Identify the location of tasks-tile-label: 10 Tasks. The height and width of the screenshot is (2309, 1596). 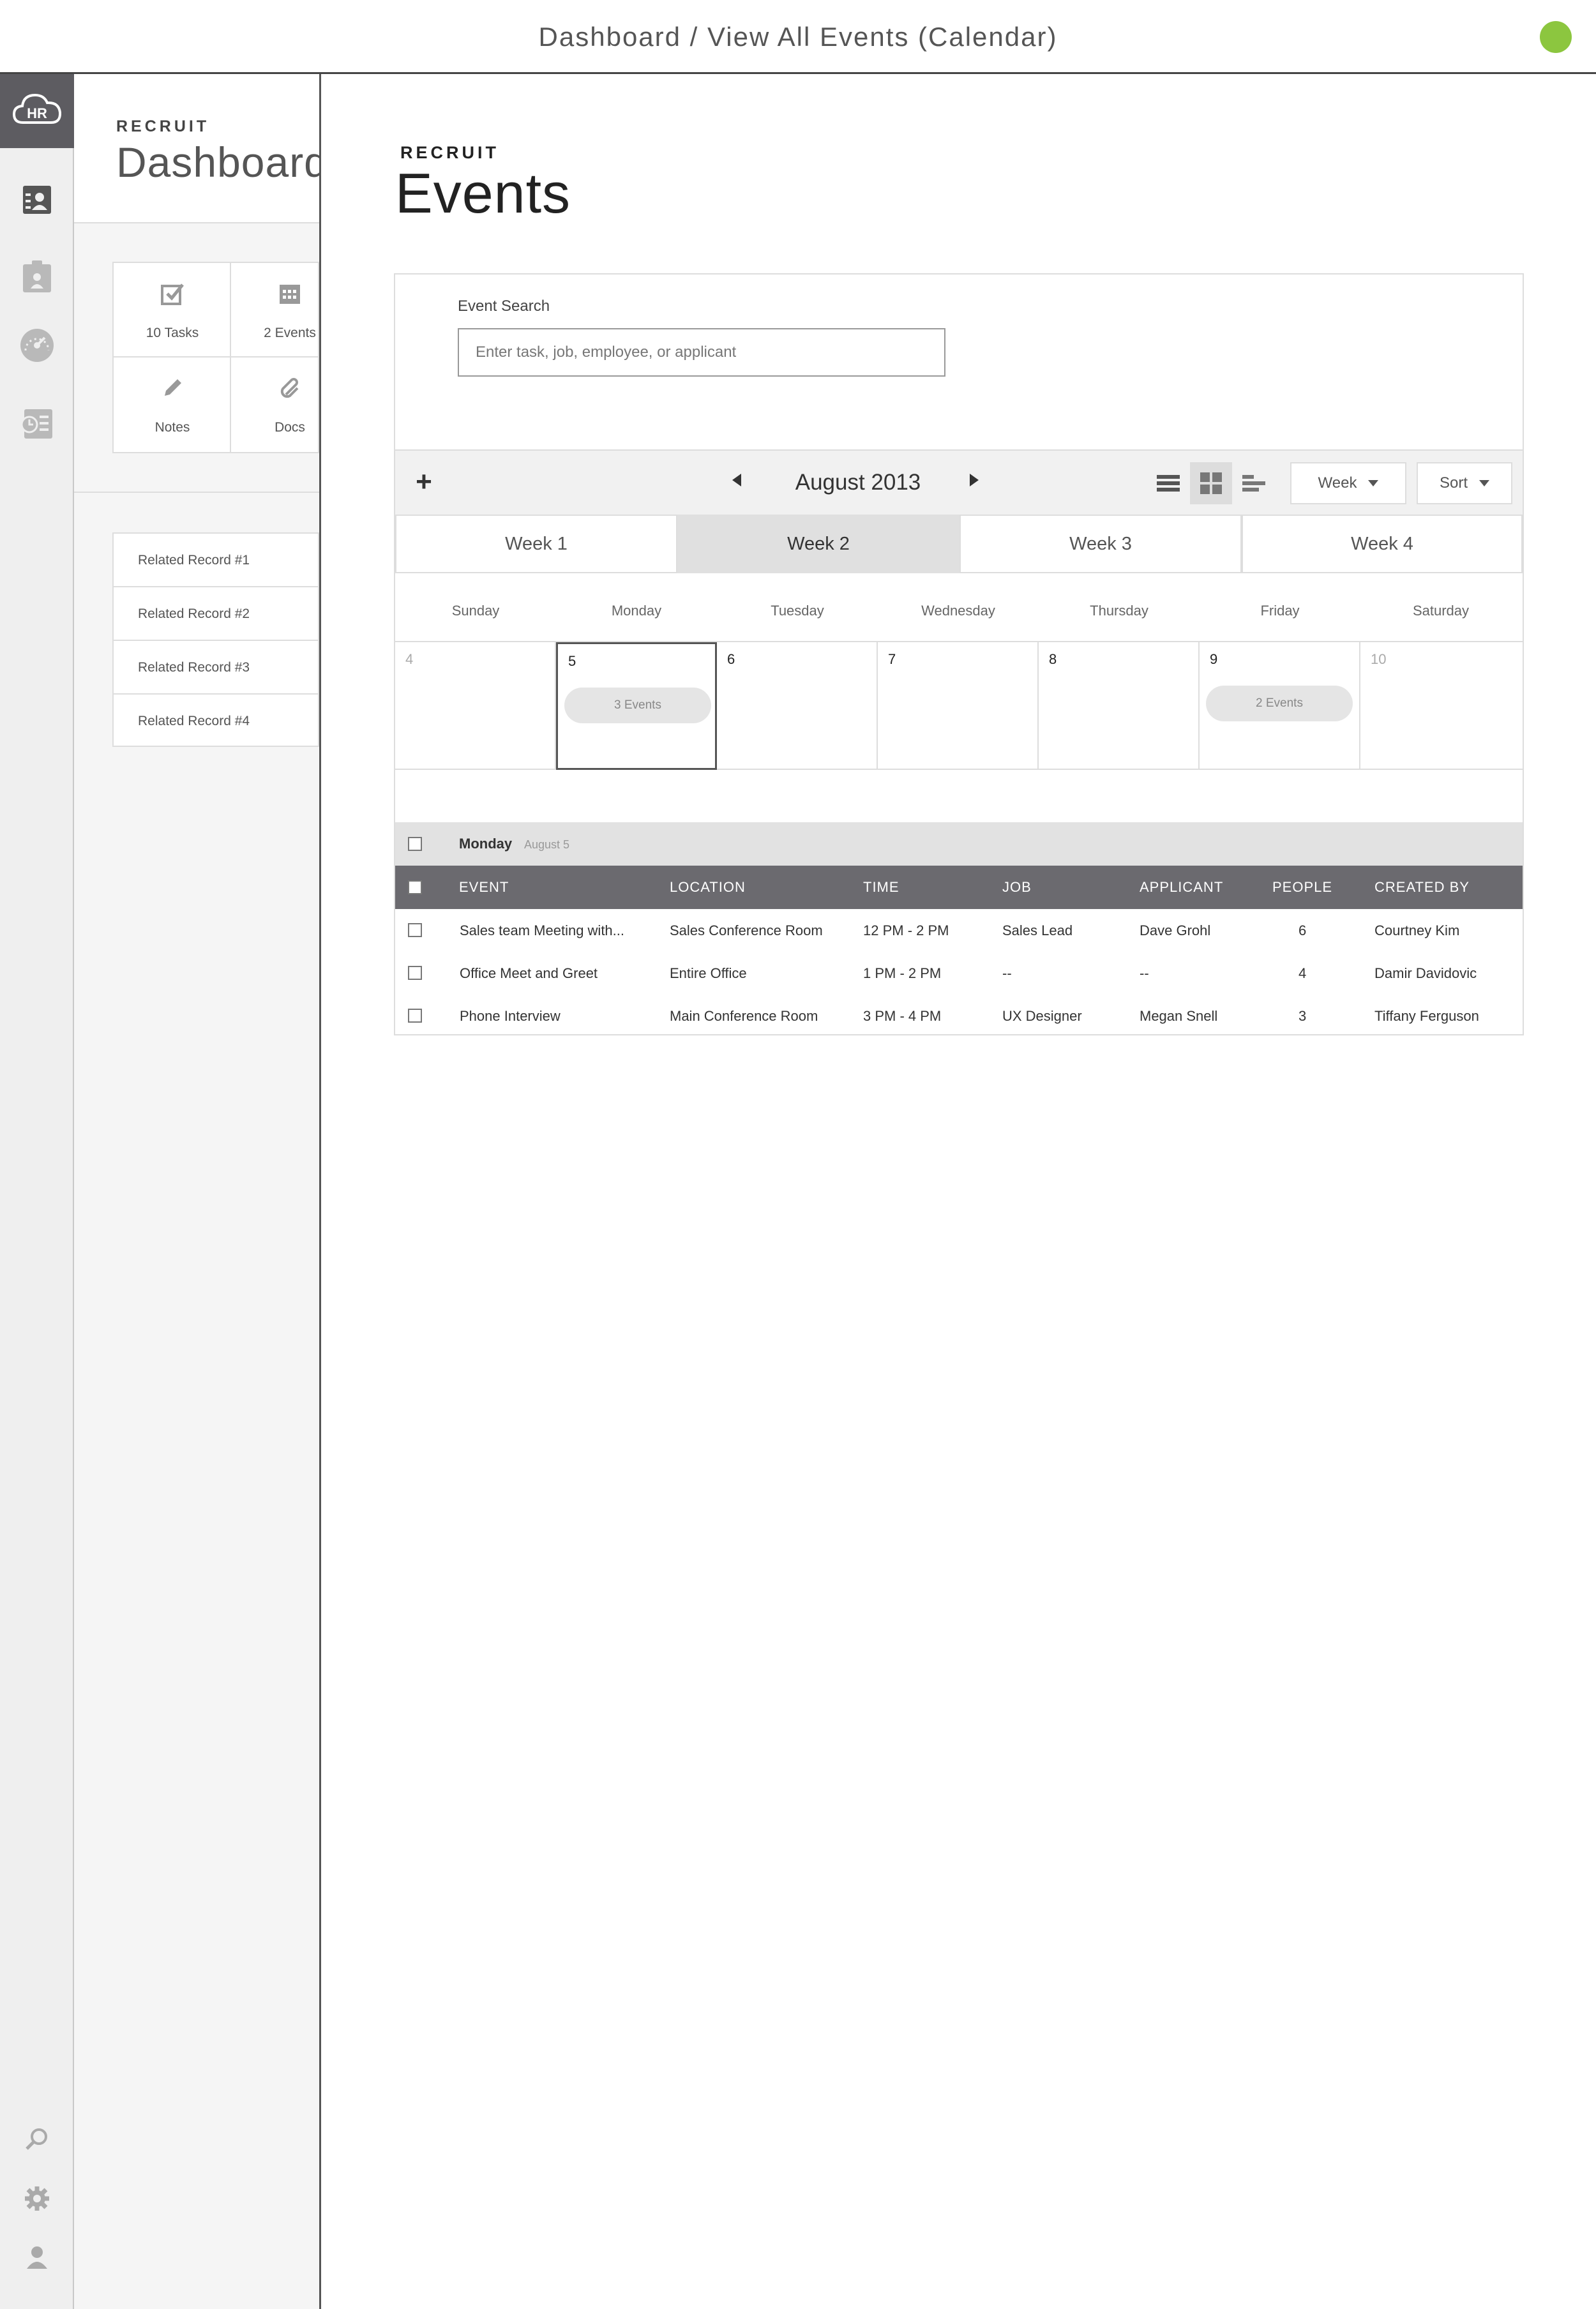
(172, 333).